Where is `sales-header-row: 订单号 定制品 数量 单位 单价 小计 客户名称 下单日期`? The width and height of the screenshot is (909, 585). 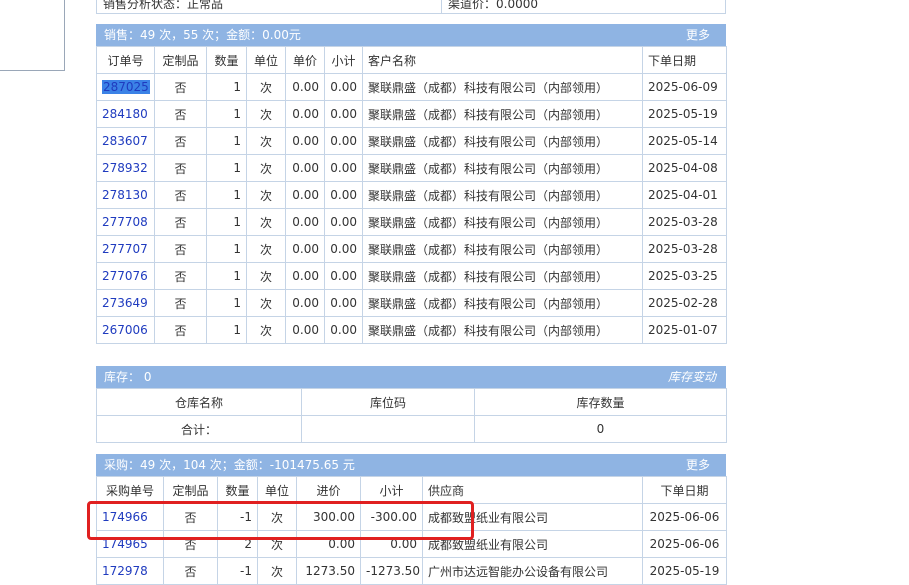
sales-header-row: 订单号 定制品 数量 单位 单价 小计 客户名称 下单日期 is located at coordinates (411, 60).